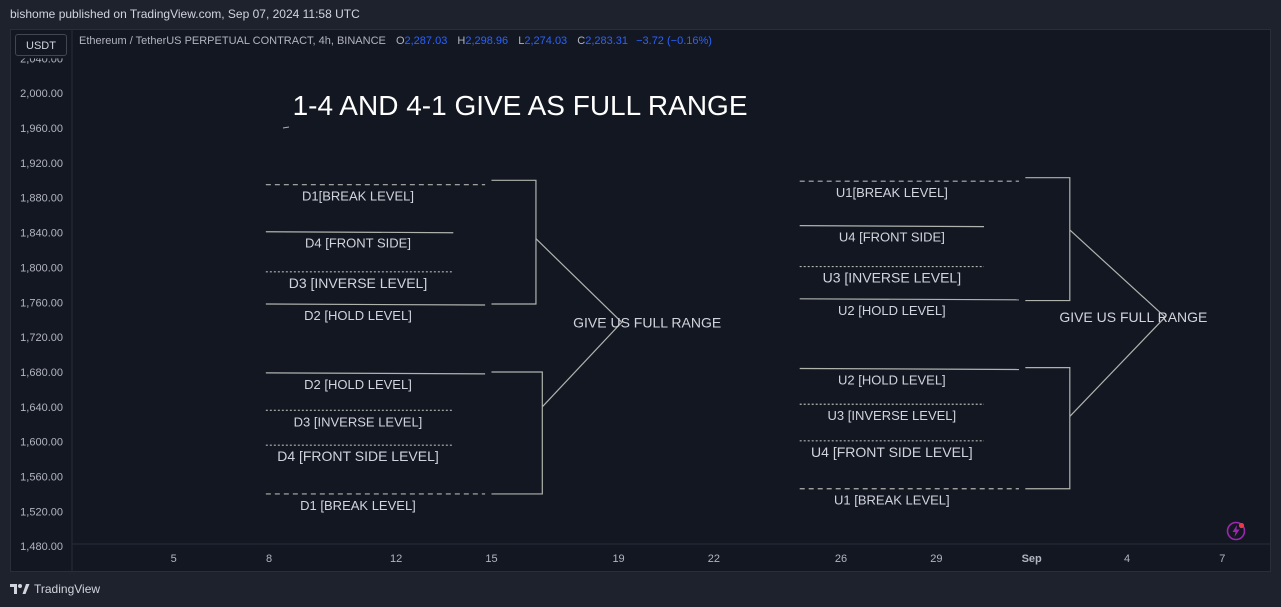 This screenshot has height=607, width=1281. I want to click on high-value: 2,298.96, so click(487, 41).